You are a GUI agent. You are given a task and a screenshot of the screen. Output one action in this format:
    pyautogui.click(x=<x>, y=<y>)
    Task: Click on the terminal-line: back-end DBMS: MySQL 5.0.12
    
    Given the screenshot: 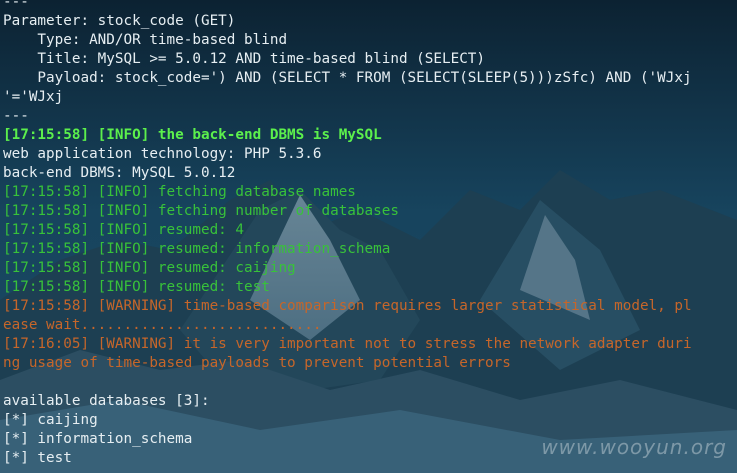 What is the action you would take?
    pyautogui.click(x=119, y=173)
    